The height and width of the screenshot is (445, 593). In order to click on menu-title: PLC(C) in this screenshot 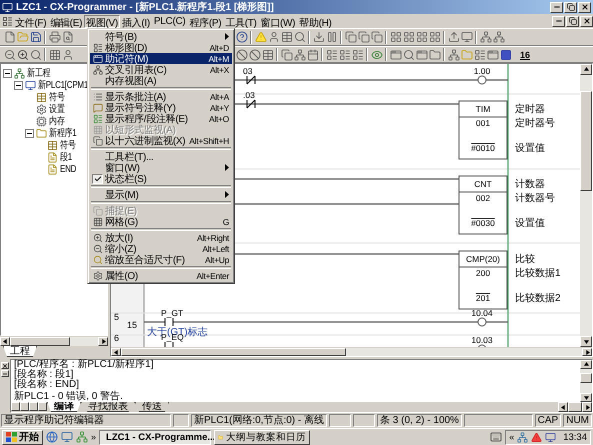, I will do `click(170, 21)`.